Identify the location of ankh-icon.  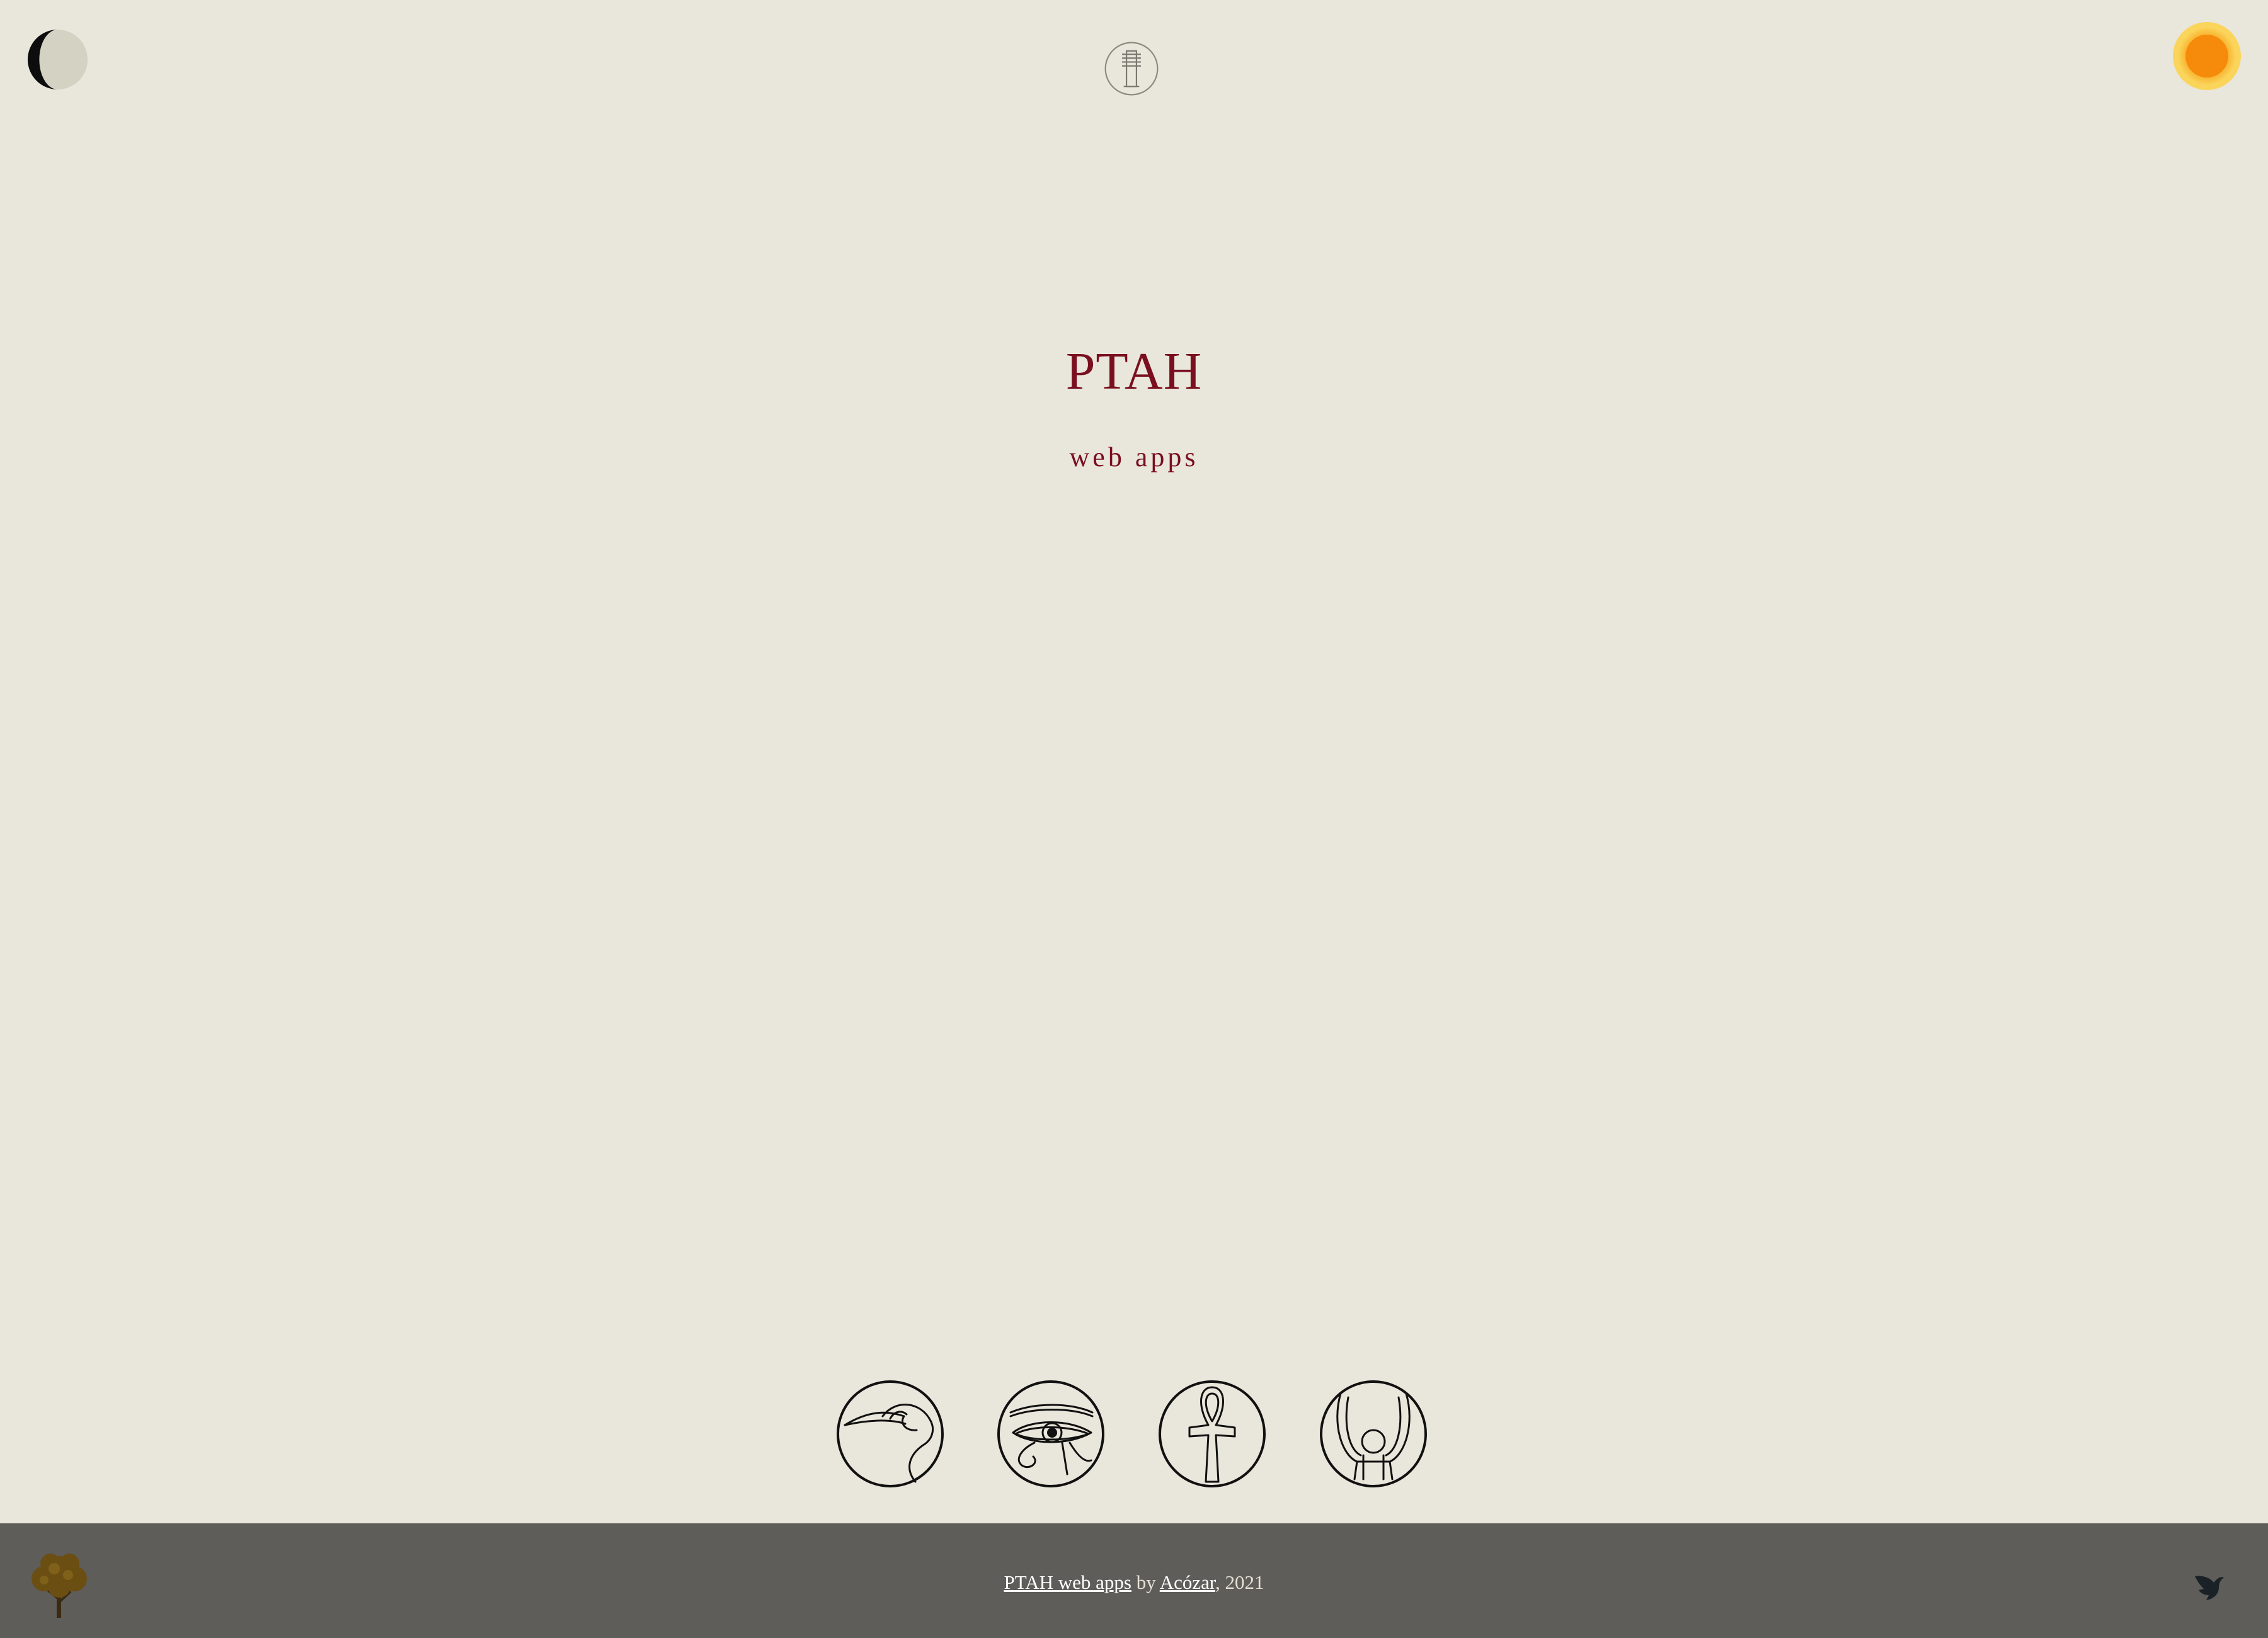
(1212, 1434).